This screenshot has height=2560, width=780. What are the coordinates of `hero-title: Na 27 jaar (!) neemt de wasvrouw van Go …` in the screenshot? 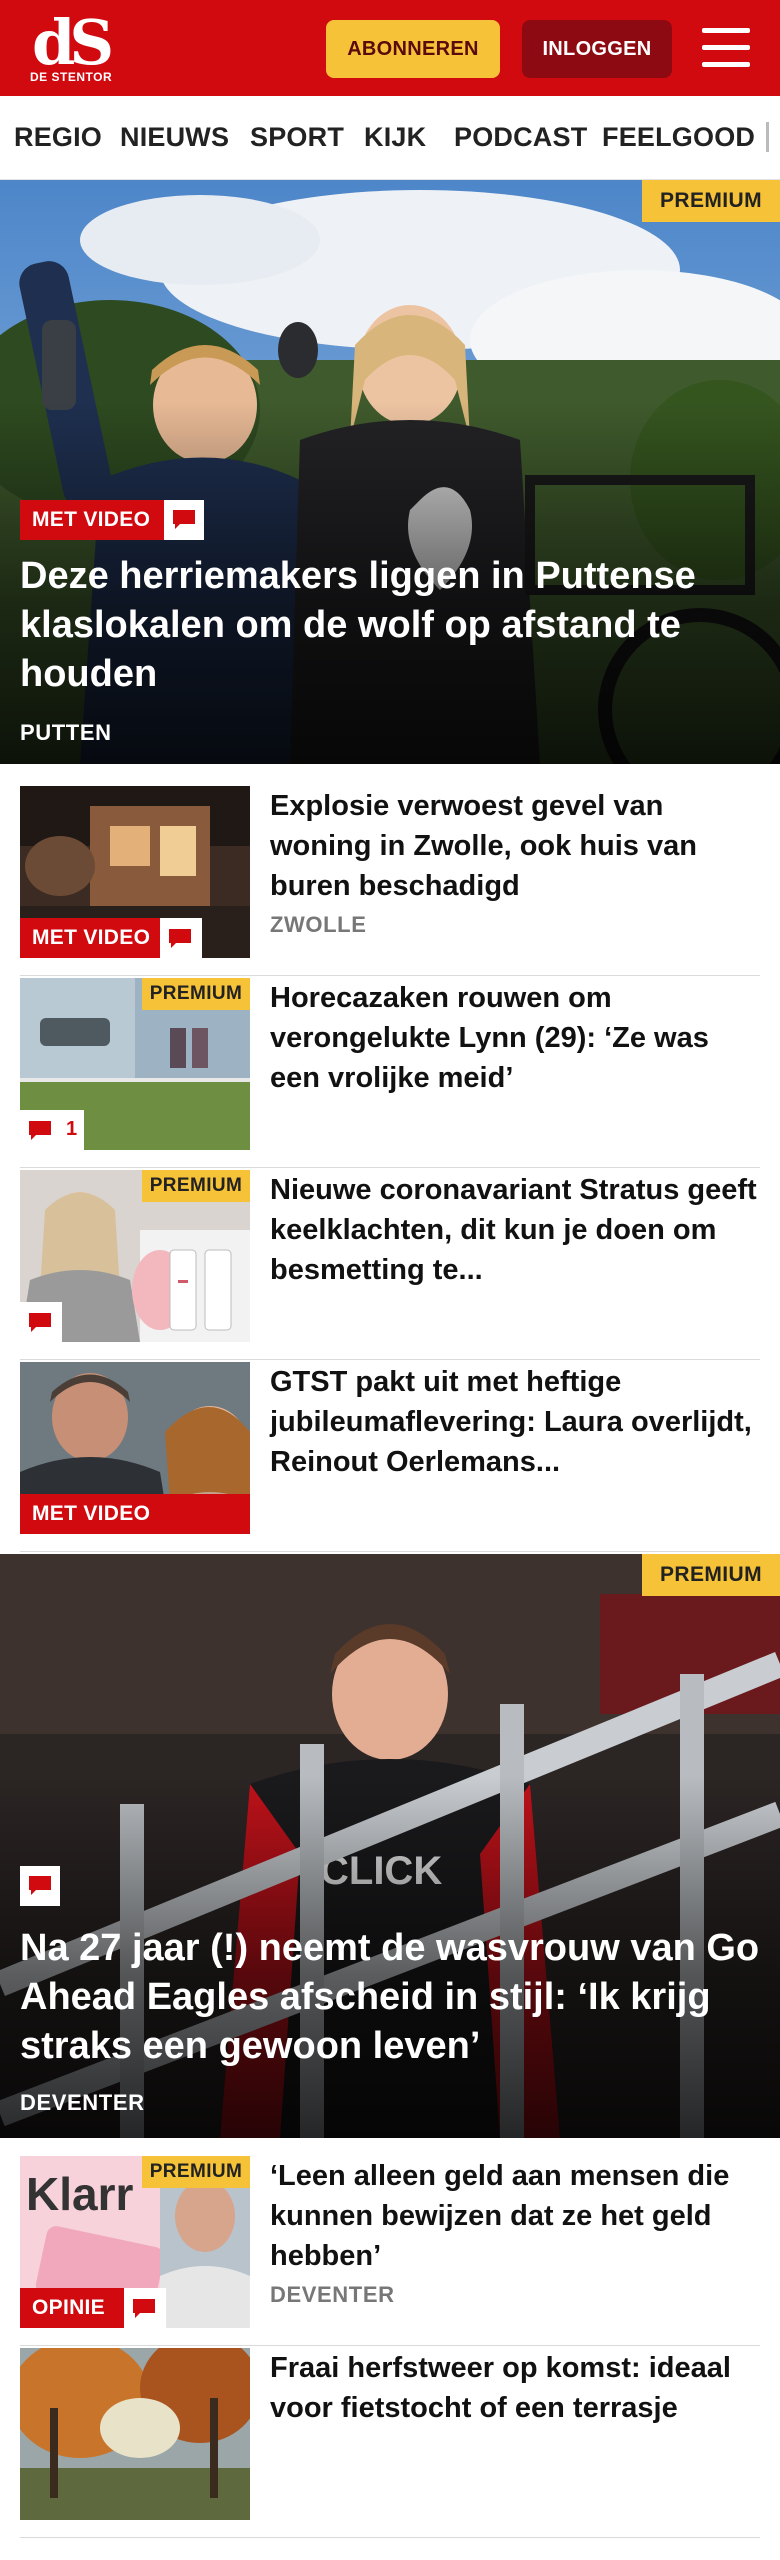 It's located at (390, 1997).